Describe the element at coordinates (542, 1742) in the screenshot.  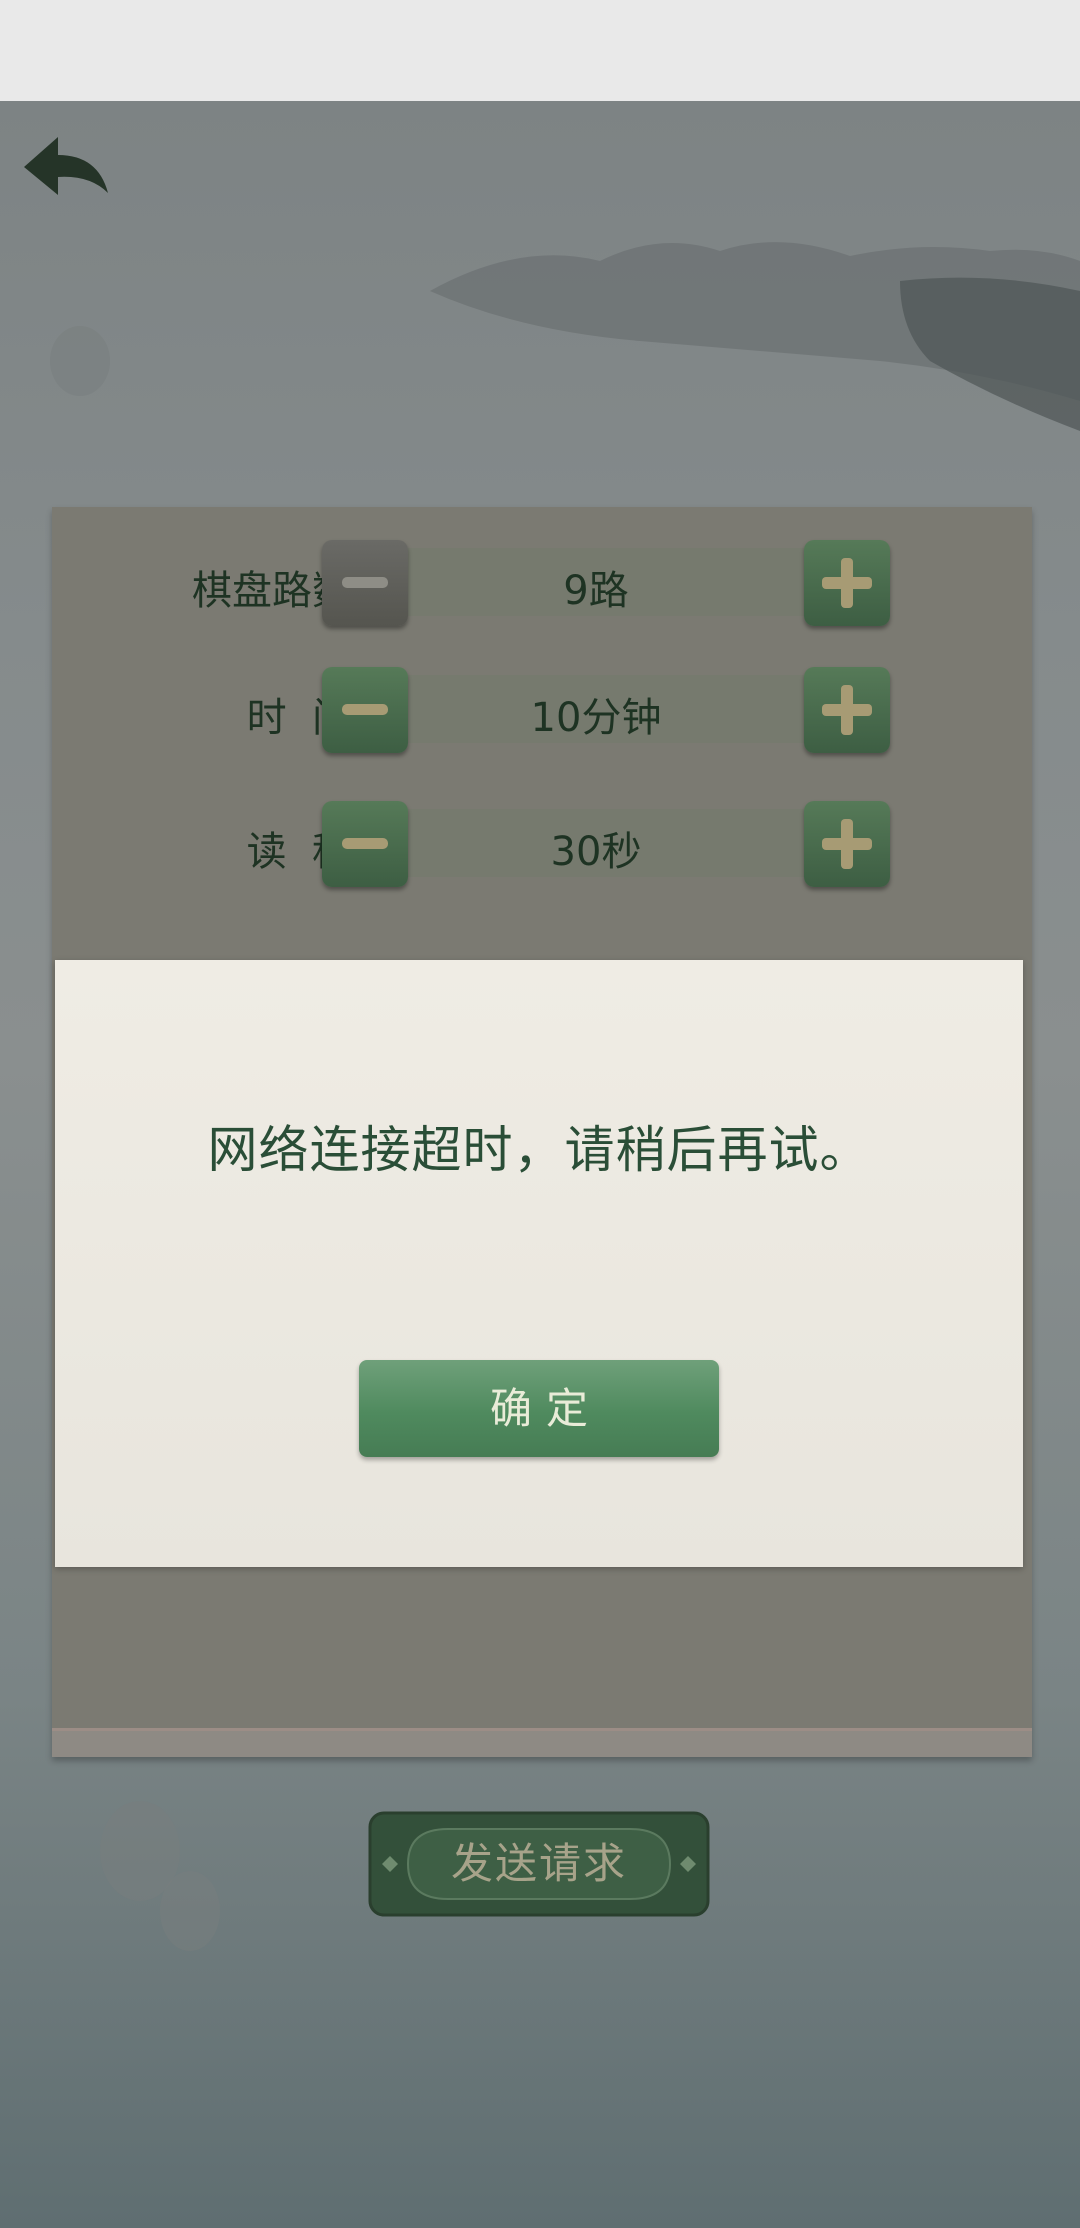
I see `panel-bottom-border` at that location.